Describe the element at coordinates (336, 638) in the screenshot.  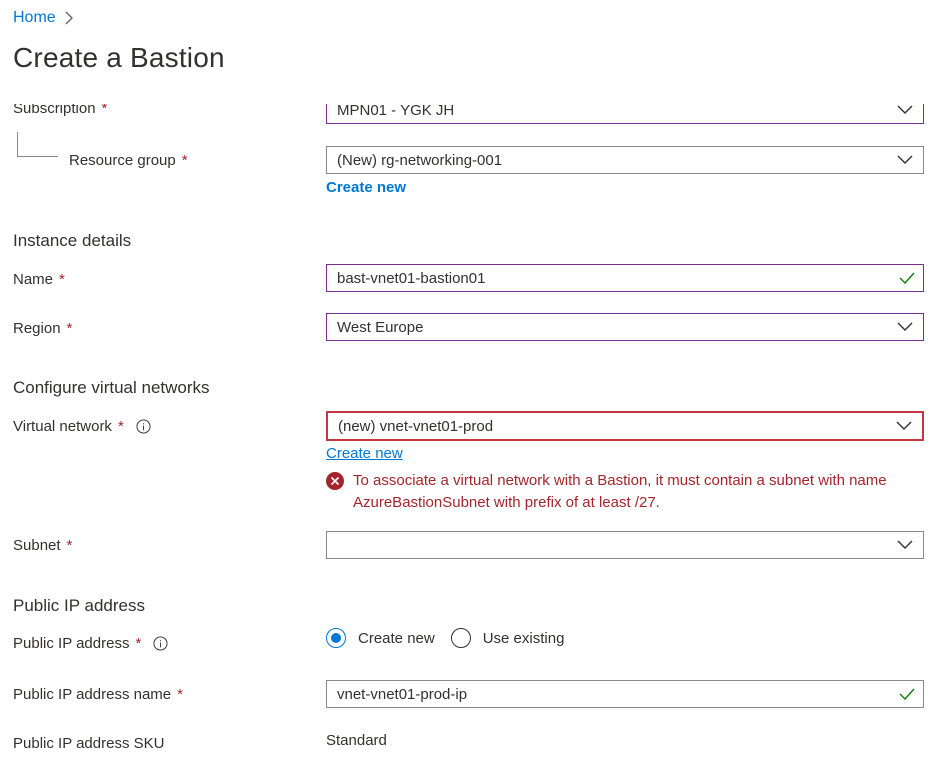
I see `radio-create-new` at that location.